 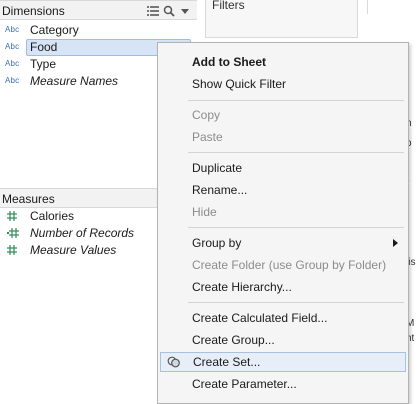 What do you see at coordinates (217, 243) in the screenshot?
I see `menu-item-label: Group by` at bounding box center [217, 243].